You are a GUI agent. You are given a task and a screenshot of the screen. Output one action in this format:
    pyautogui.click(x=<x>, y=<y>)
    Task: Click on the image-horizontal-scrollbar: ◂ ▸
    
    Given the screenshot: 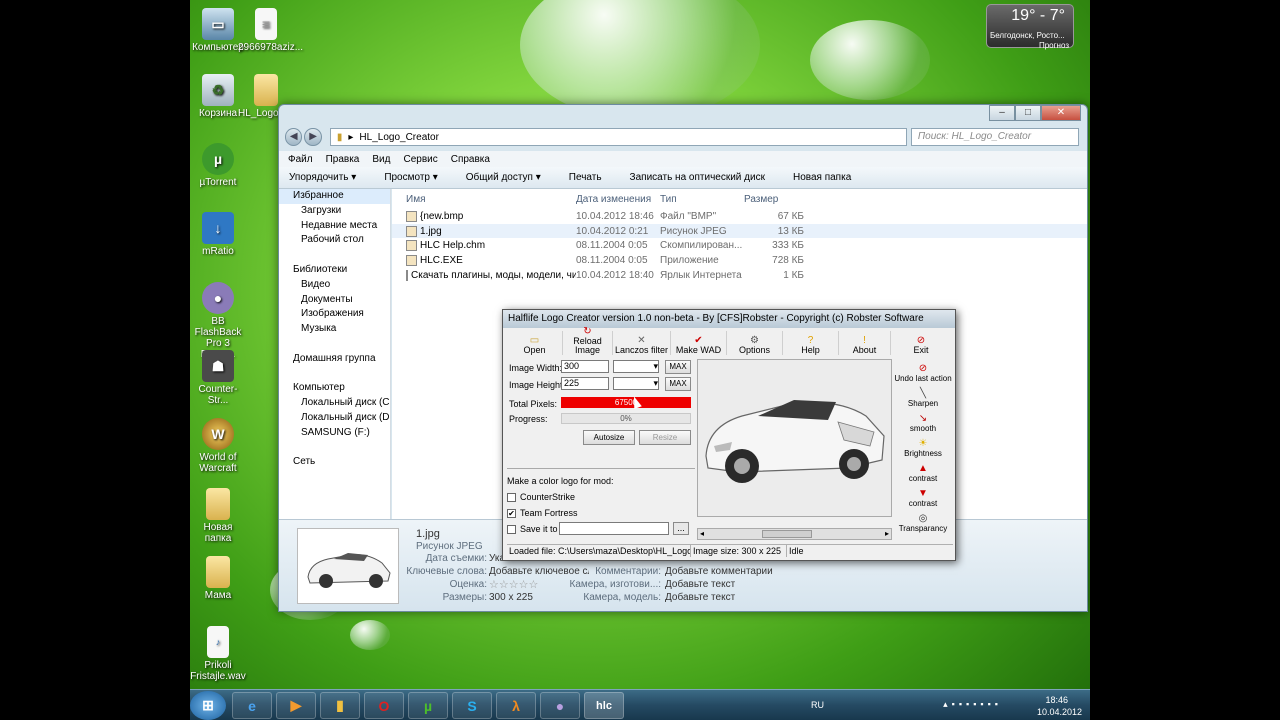 What is the action you would take?
    pyautogui.click(x=794, y=534)
    